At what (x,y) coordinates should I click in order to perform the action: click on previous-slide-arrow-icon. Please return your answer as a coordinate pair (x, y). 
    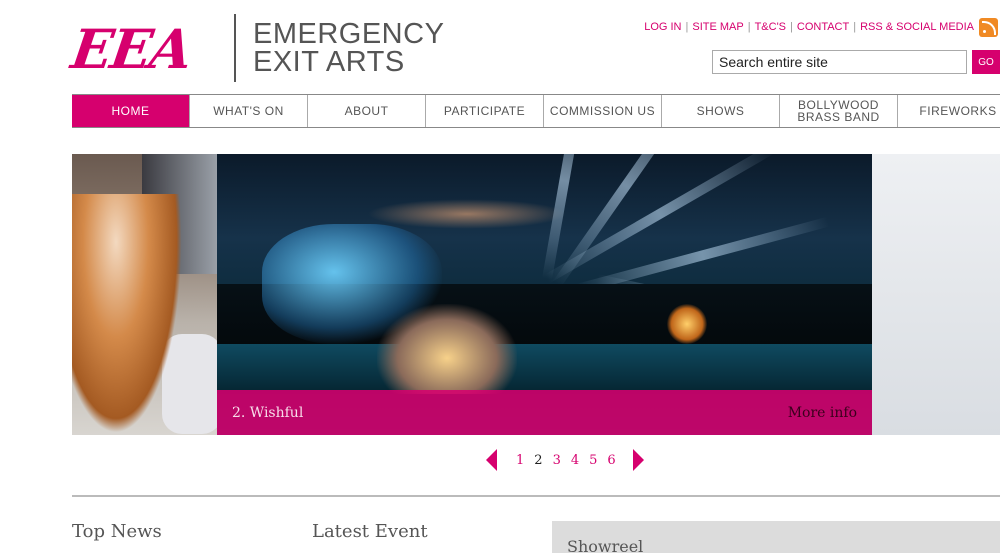
    Looking at the image, I should click on (491, 460).